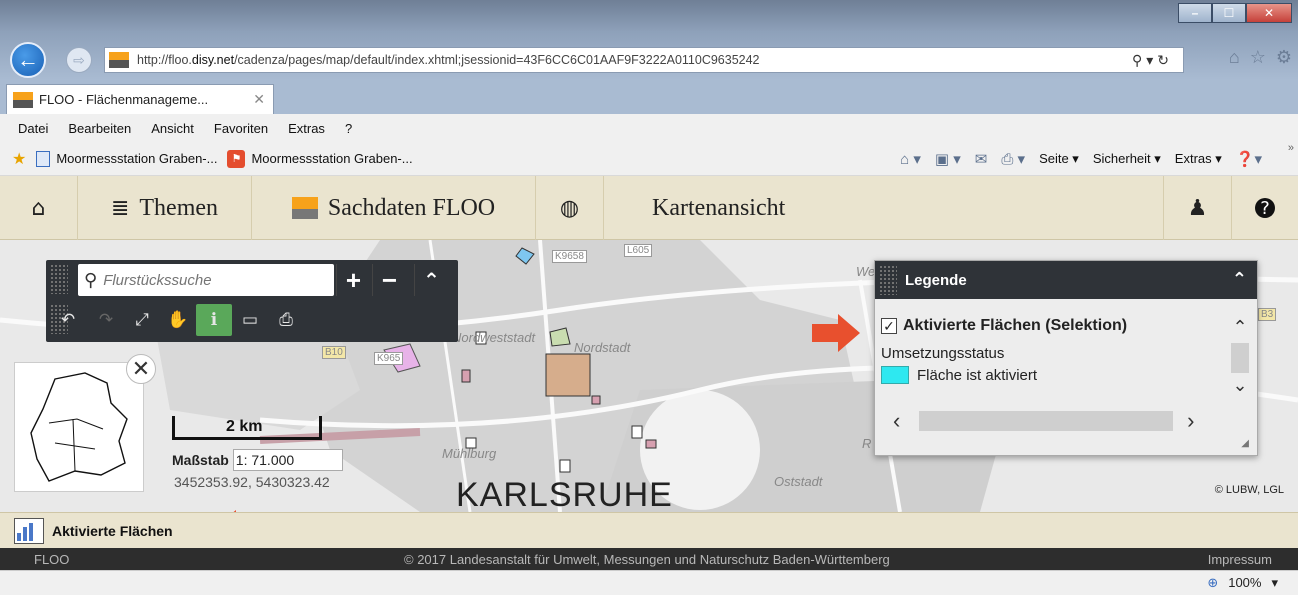  I want to click on sachdaten-nav-button: Sachdaten FLOO, so click(394, 208).